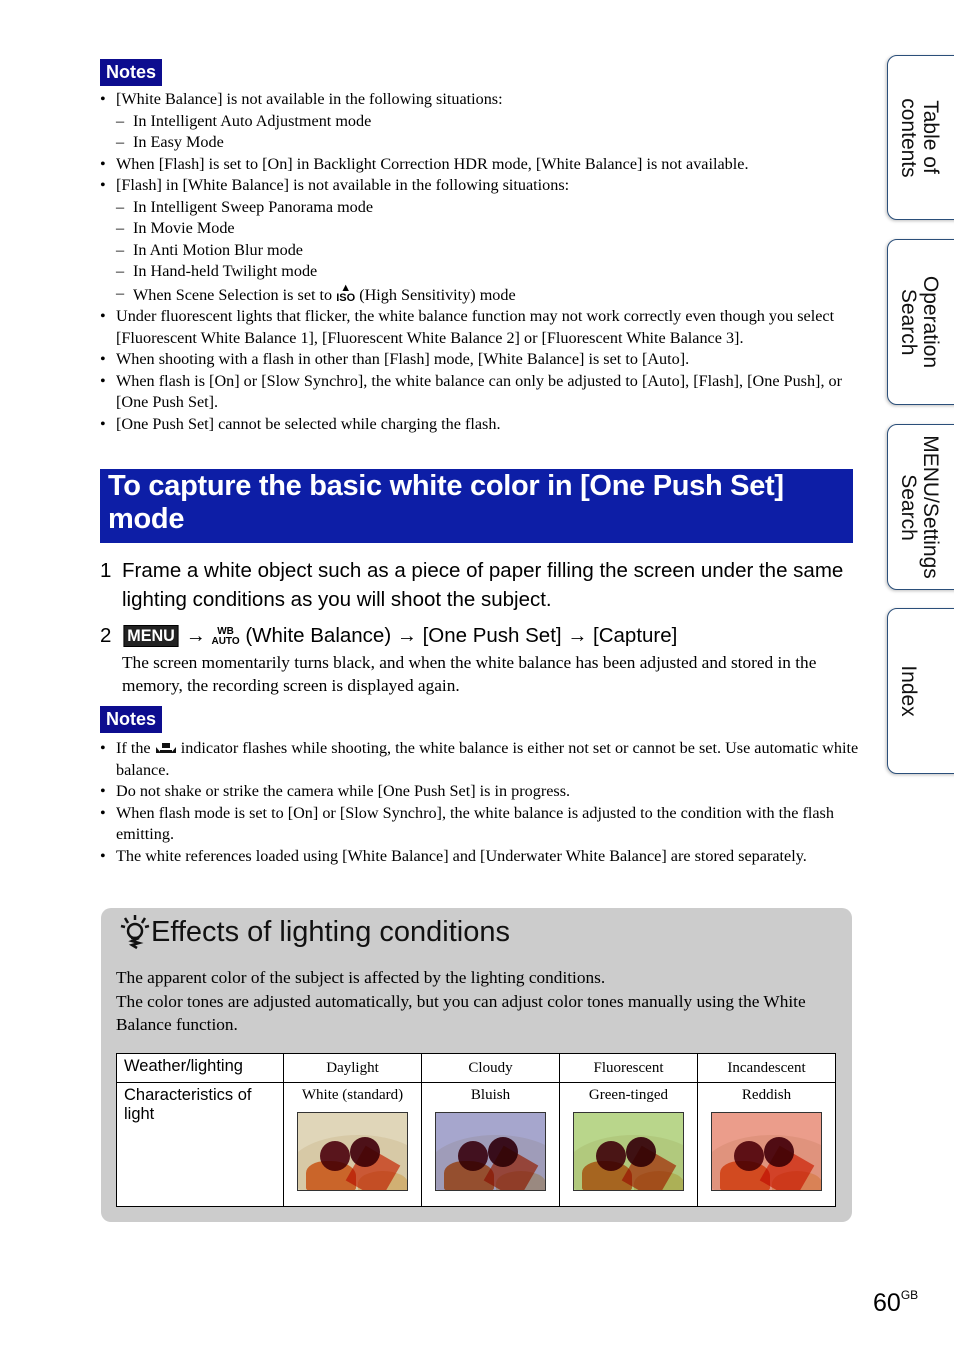 This screenshot has width=954, height=1369. I want to click on note-sub-item: – In Intelligent Sweep Panorama mode, so click(245, 206).